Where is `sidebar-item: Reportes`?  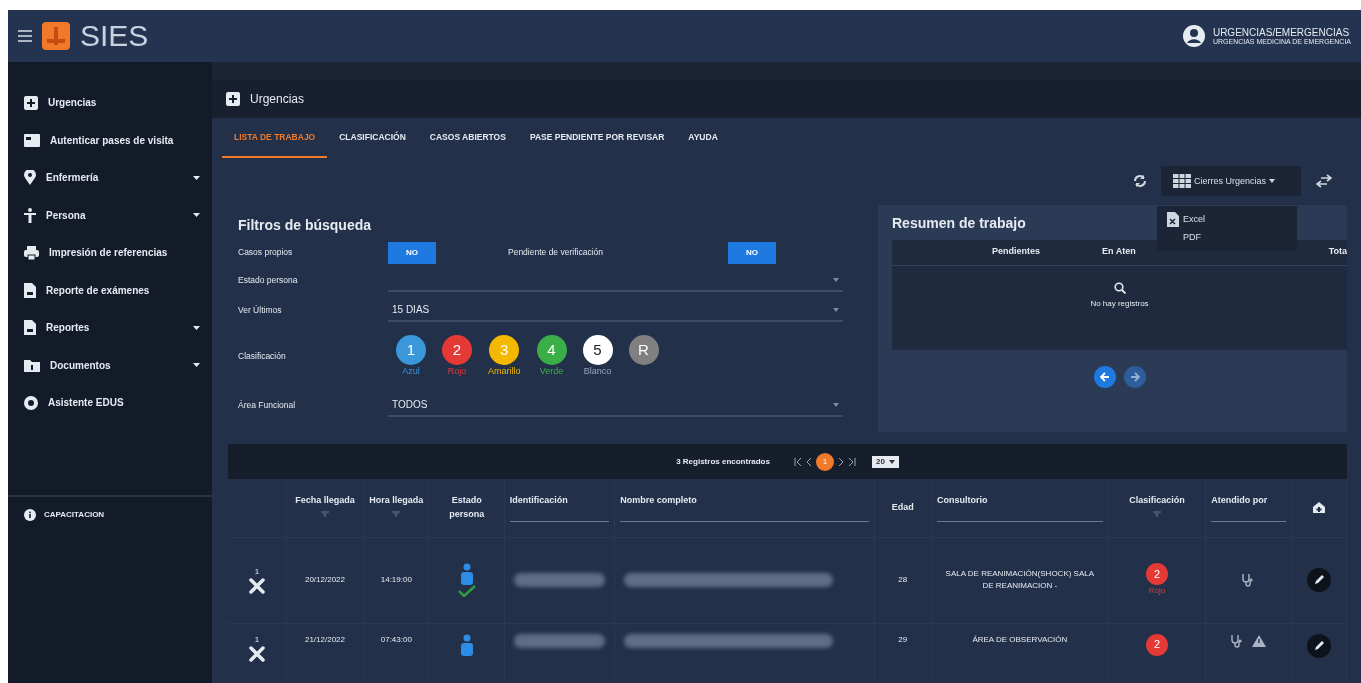
sidebar-item: Reportes is located at coordinates (110, 328).